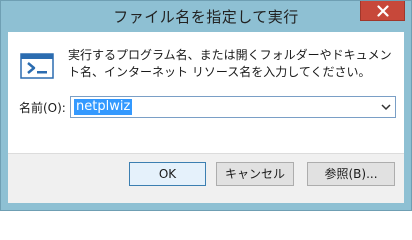 The width and height of the screenshot is (412, 240). I want to click on title-bar: ファイル名を指定して実行, so click(206, 16).